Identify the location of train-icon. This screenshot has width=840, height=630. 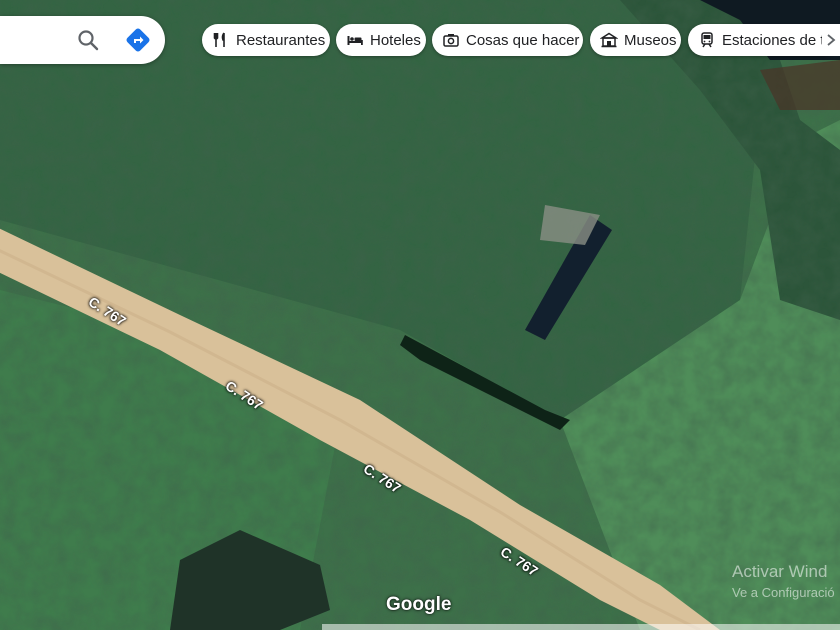
(707, 40).